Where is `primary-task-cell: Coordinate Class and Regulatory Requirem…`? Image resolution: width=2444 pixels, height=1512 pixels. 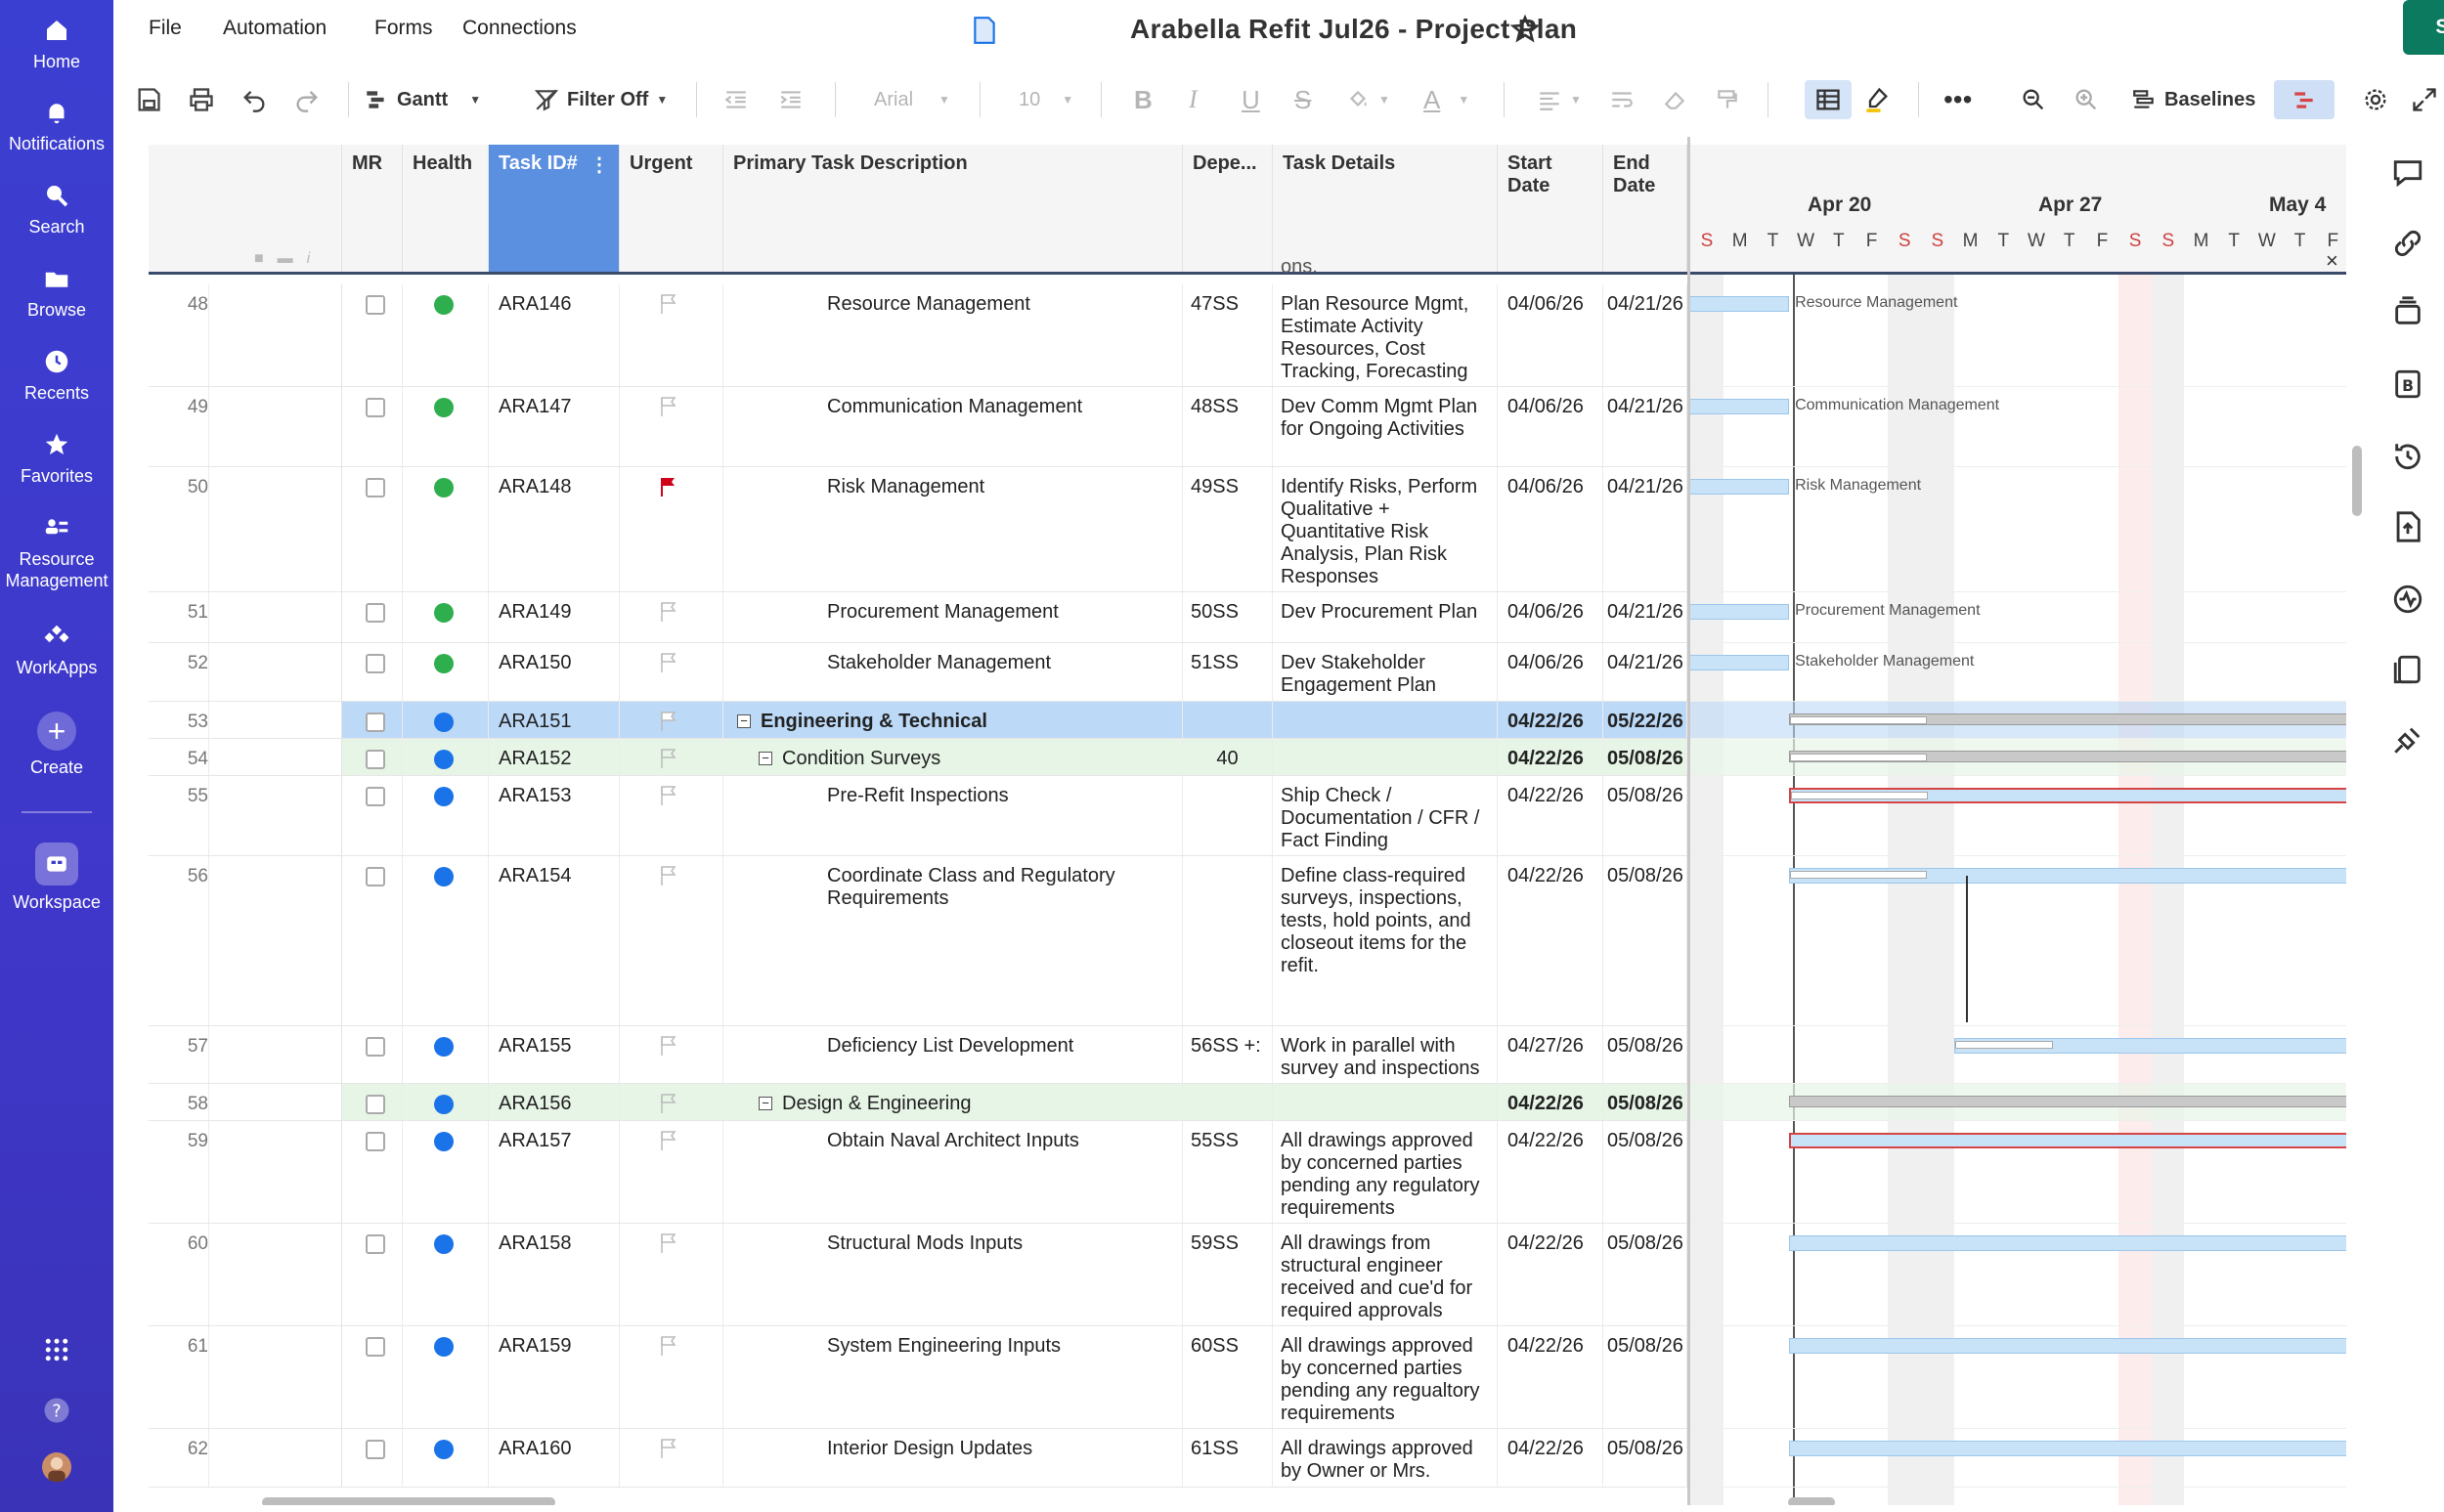
primary-task-cell: Coordinate Class and Regulatory Requirem… is located at coordinates (953, 940).